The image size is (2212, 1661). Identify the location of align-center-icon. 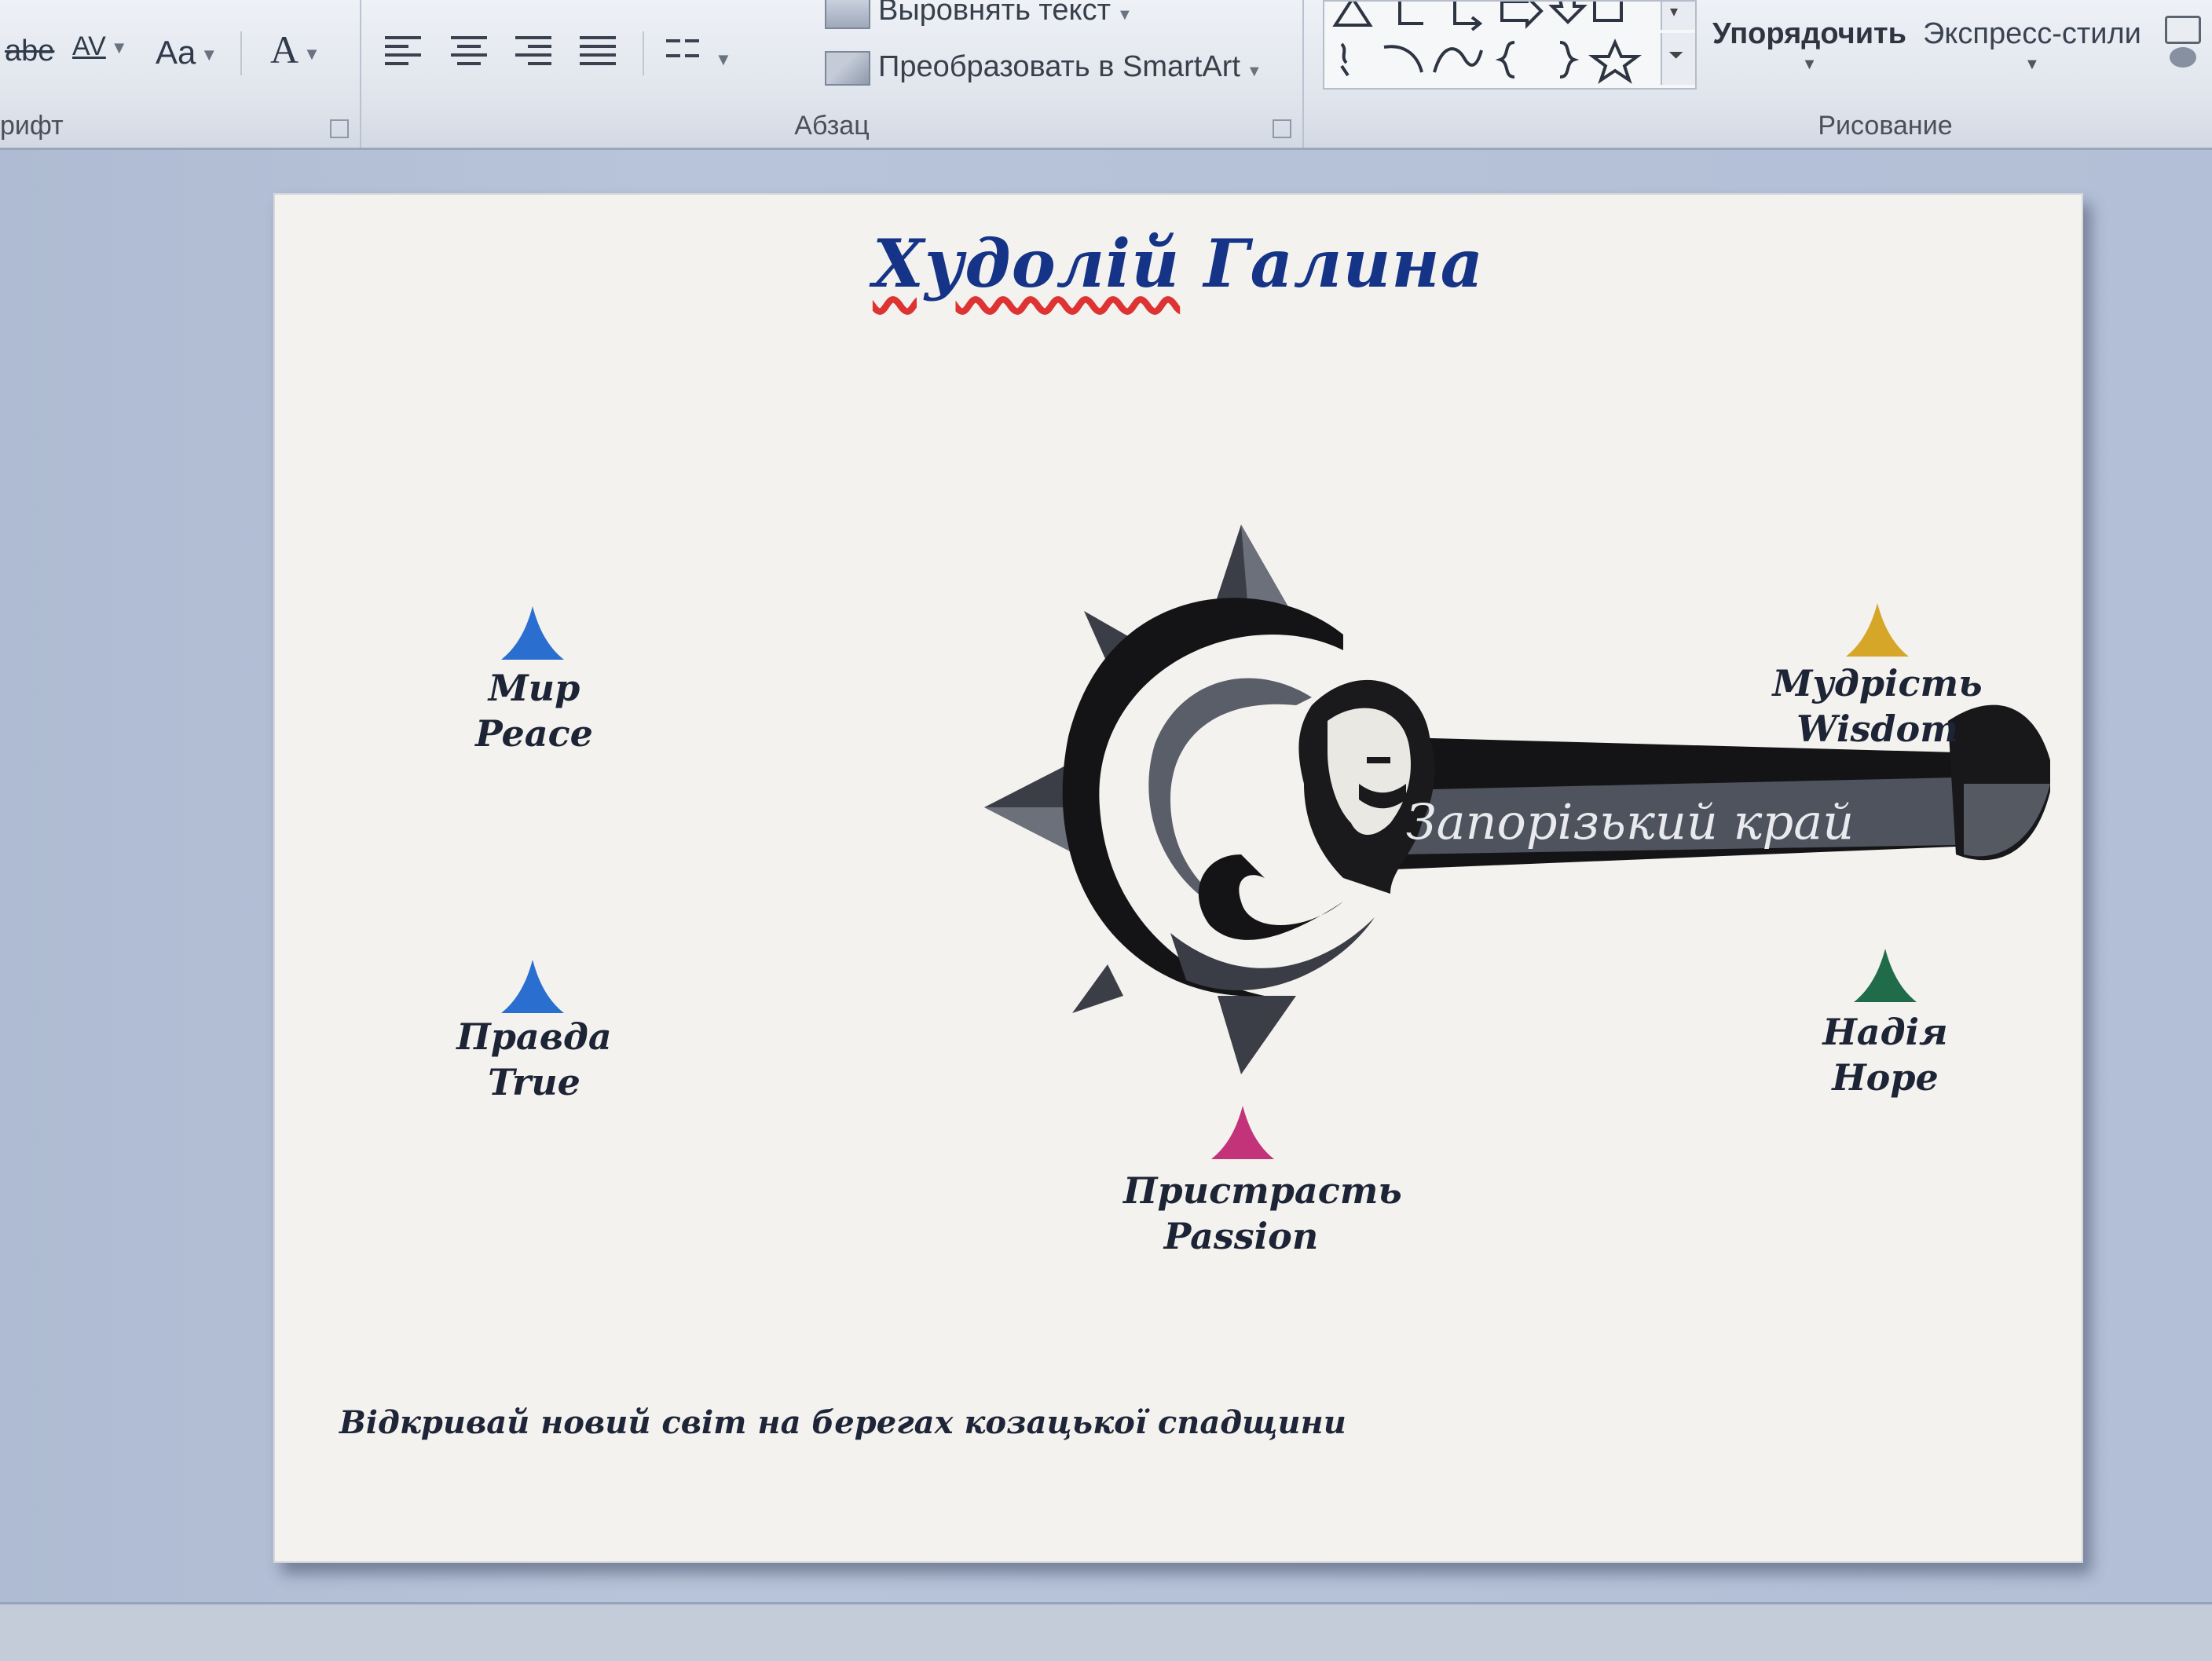
(469, 52).